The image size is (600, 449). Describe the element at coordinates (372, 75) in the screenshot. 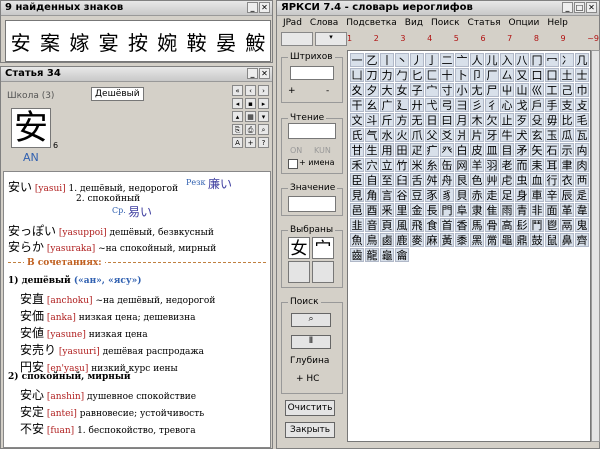

I see `radical-cell: 刀` at that location.